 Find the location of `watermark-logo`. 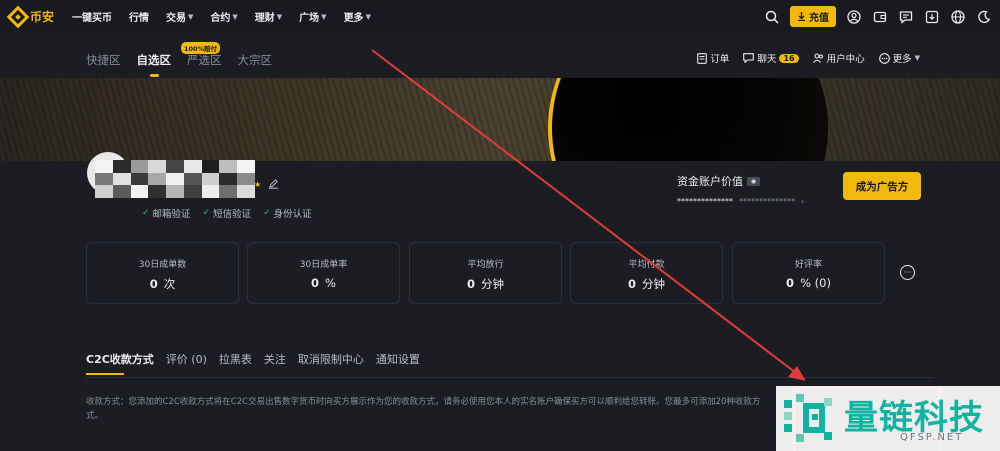

watermark-logo is located at coordinates (808, 418).